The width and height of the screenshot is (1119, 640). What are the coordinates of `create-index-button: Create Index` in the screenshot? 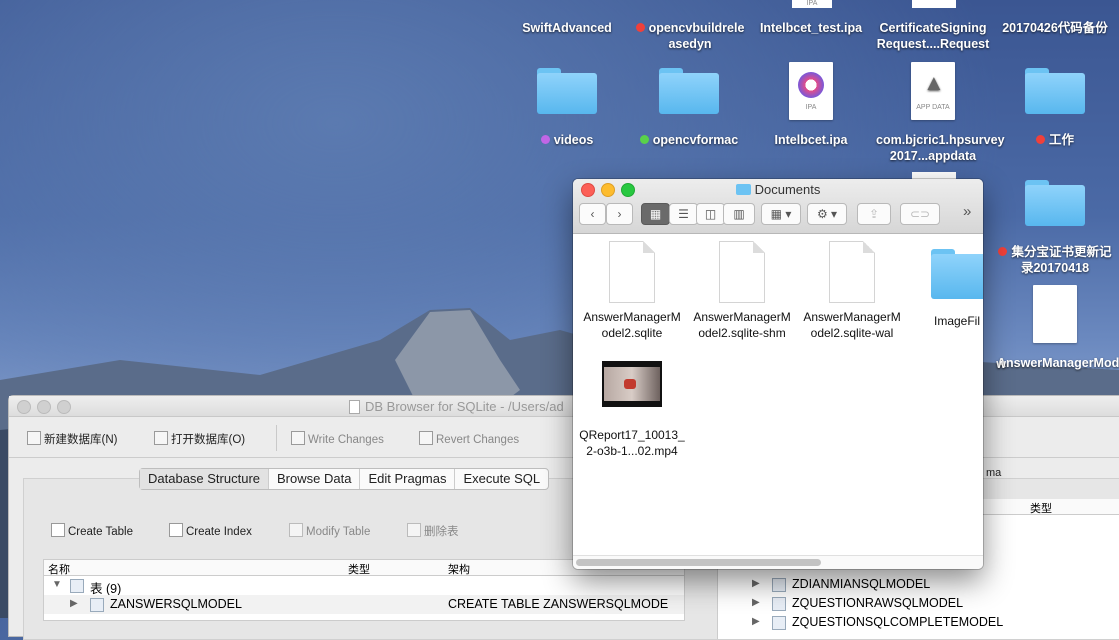 It's located at (210, 530).